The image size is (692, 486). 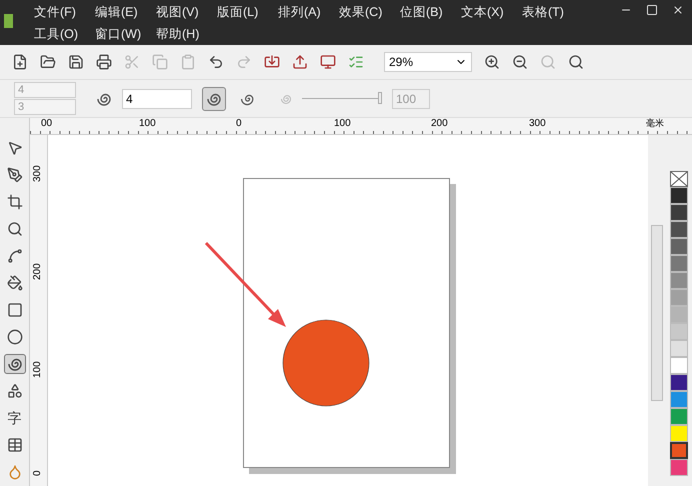 What do you see at coordinates (520, 62) in the screenshot?
I see `zoom-out-icon` at bounding box center [520, 62].